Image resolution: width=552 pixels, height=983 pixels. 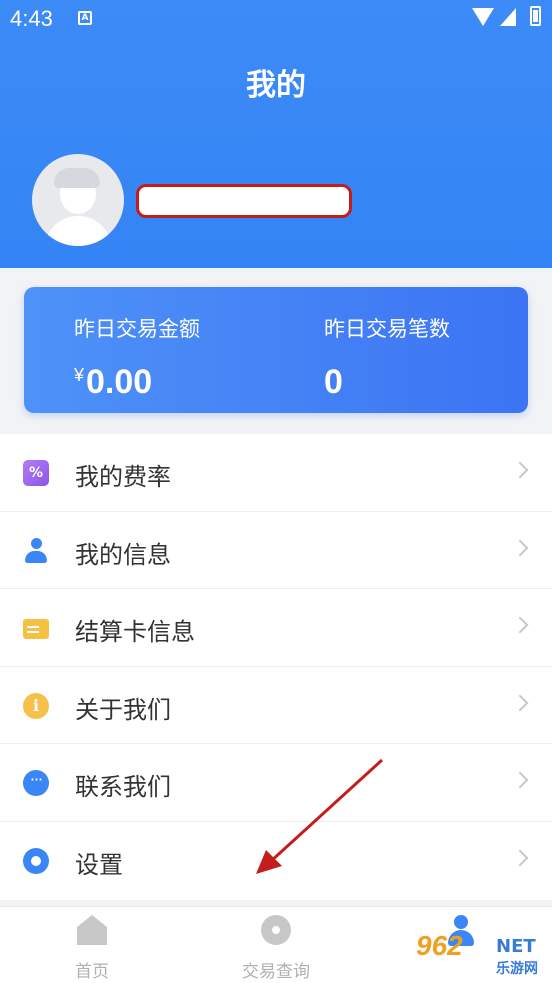 I want to click on site-watermark: 962 NET 乐游网, so click(x=481, y=954).